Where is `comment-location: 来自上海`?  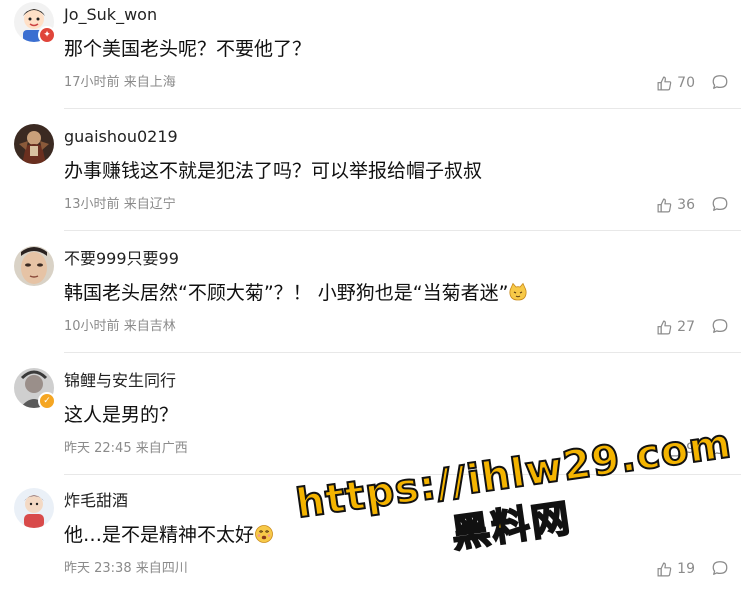 comment-location: 来自上海 is located at coordinates (149, 82).